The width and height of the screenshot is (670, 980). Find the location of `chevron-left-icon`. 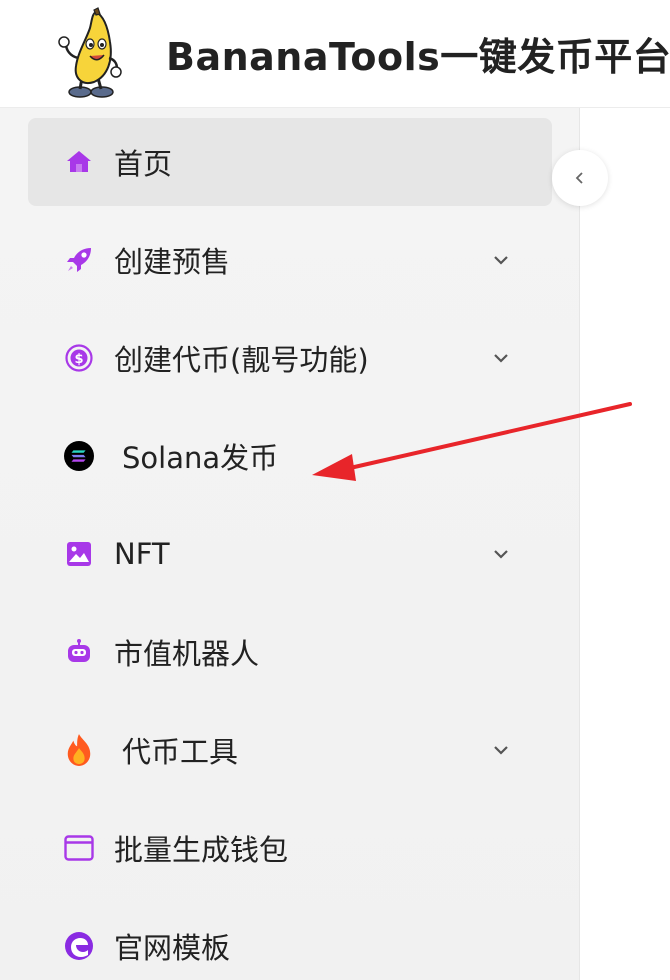

chevron-left-icon is located at coordinates (579, 178).